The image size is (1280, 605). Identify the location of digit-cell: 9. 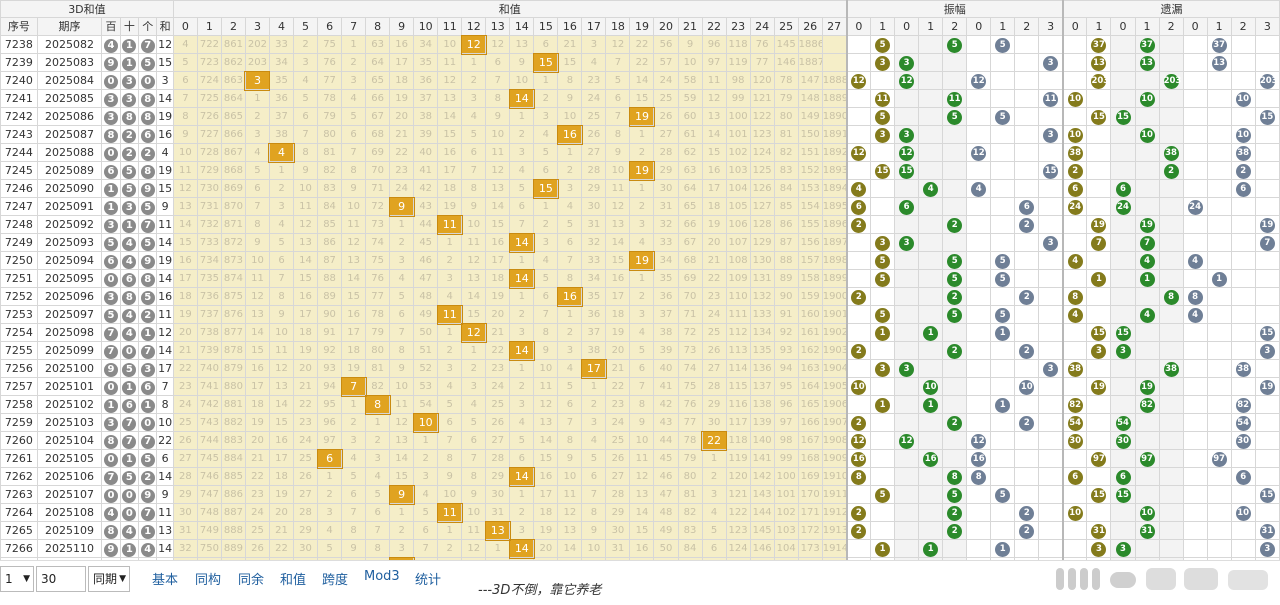
(111, 368).